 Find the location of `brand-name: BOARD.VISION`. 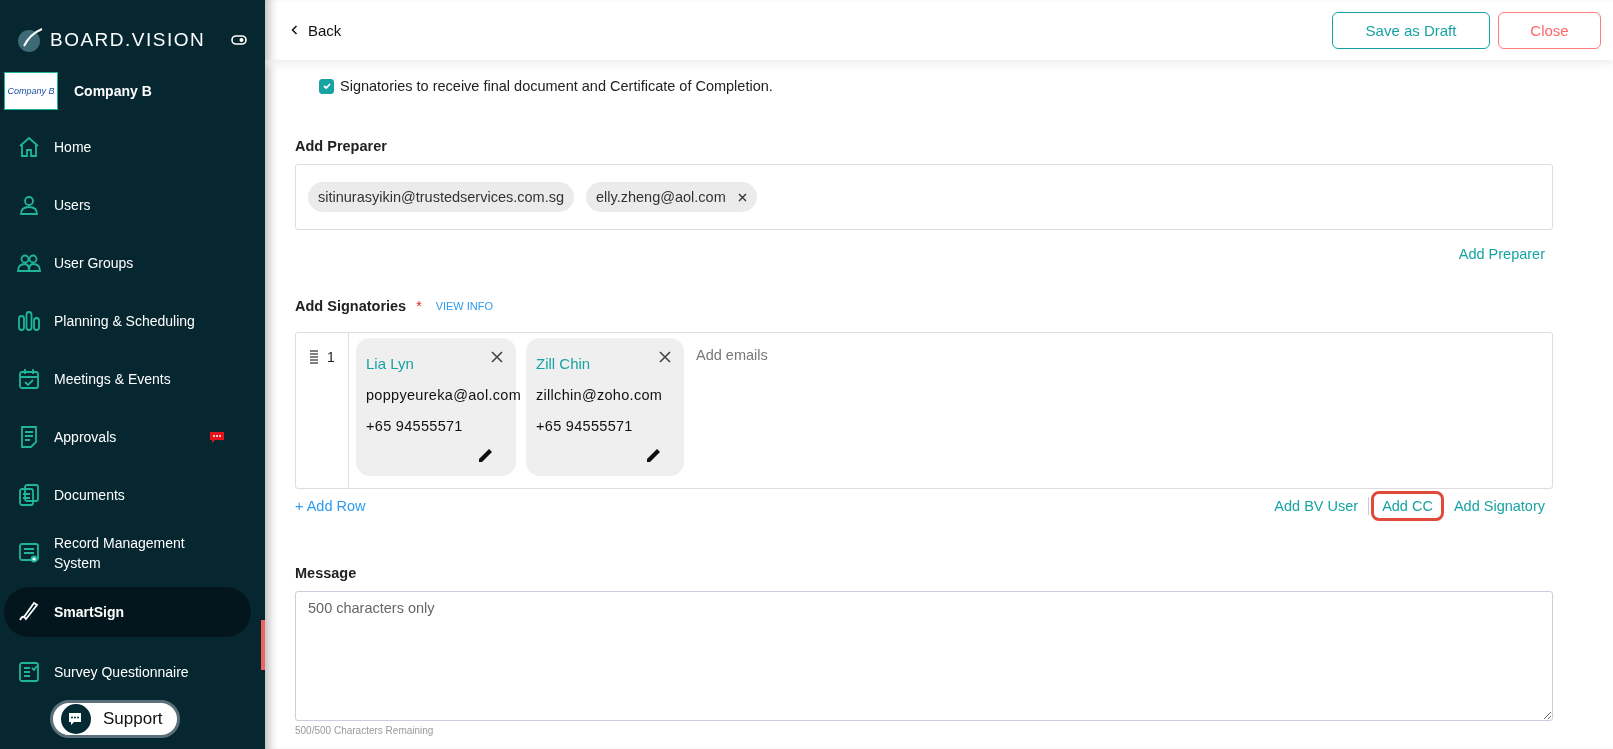

brand-name: BOARD.VISION is located at coordinates (128, 40).